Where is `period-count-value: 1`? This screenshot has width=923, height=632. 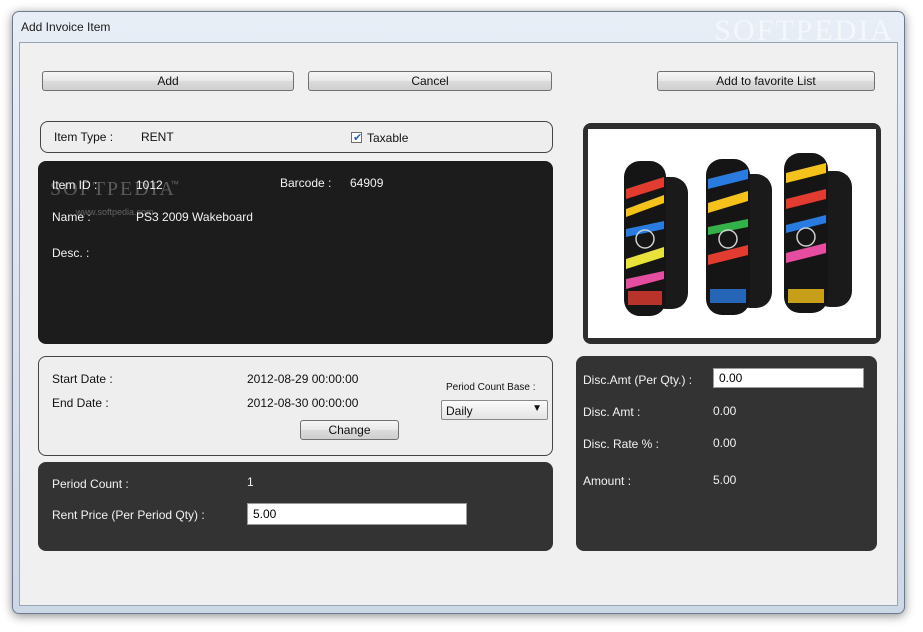
period-count-value: 1 is located at coordinates (250, 482).